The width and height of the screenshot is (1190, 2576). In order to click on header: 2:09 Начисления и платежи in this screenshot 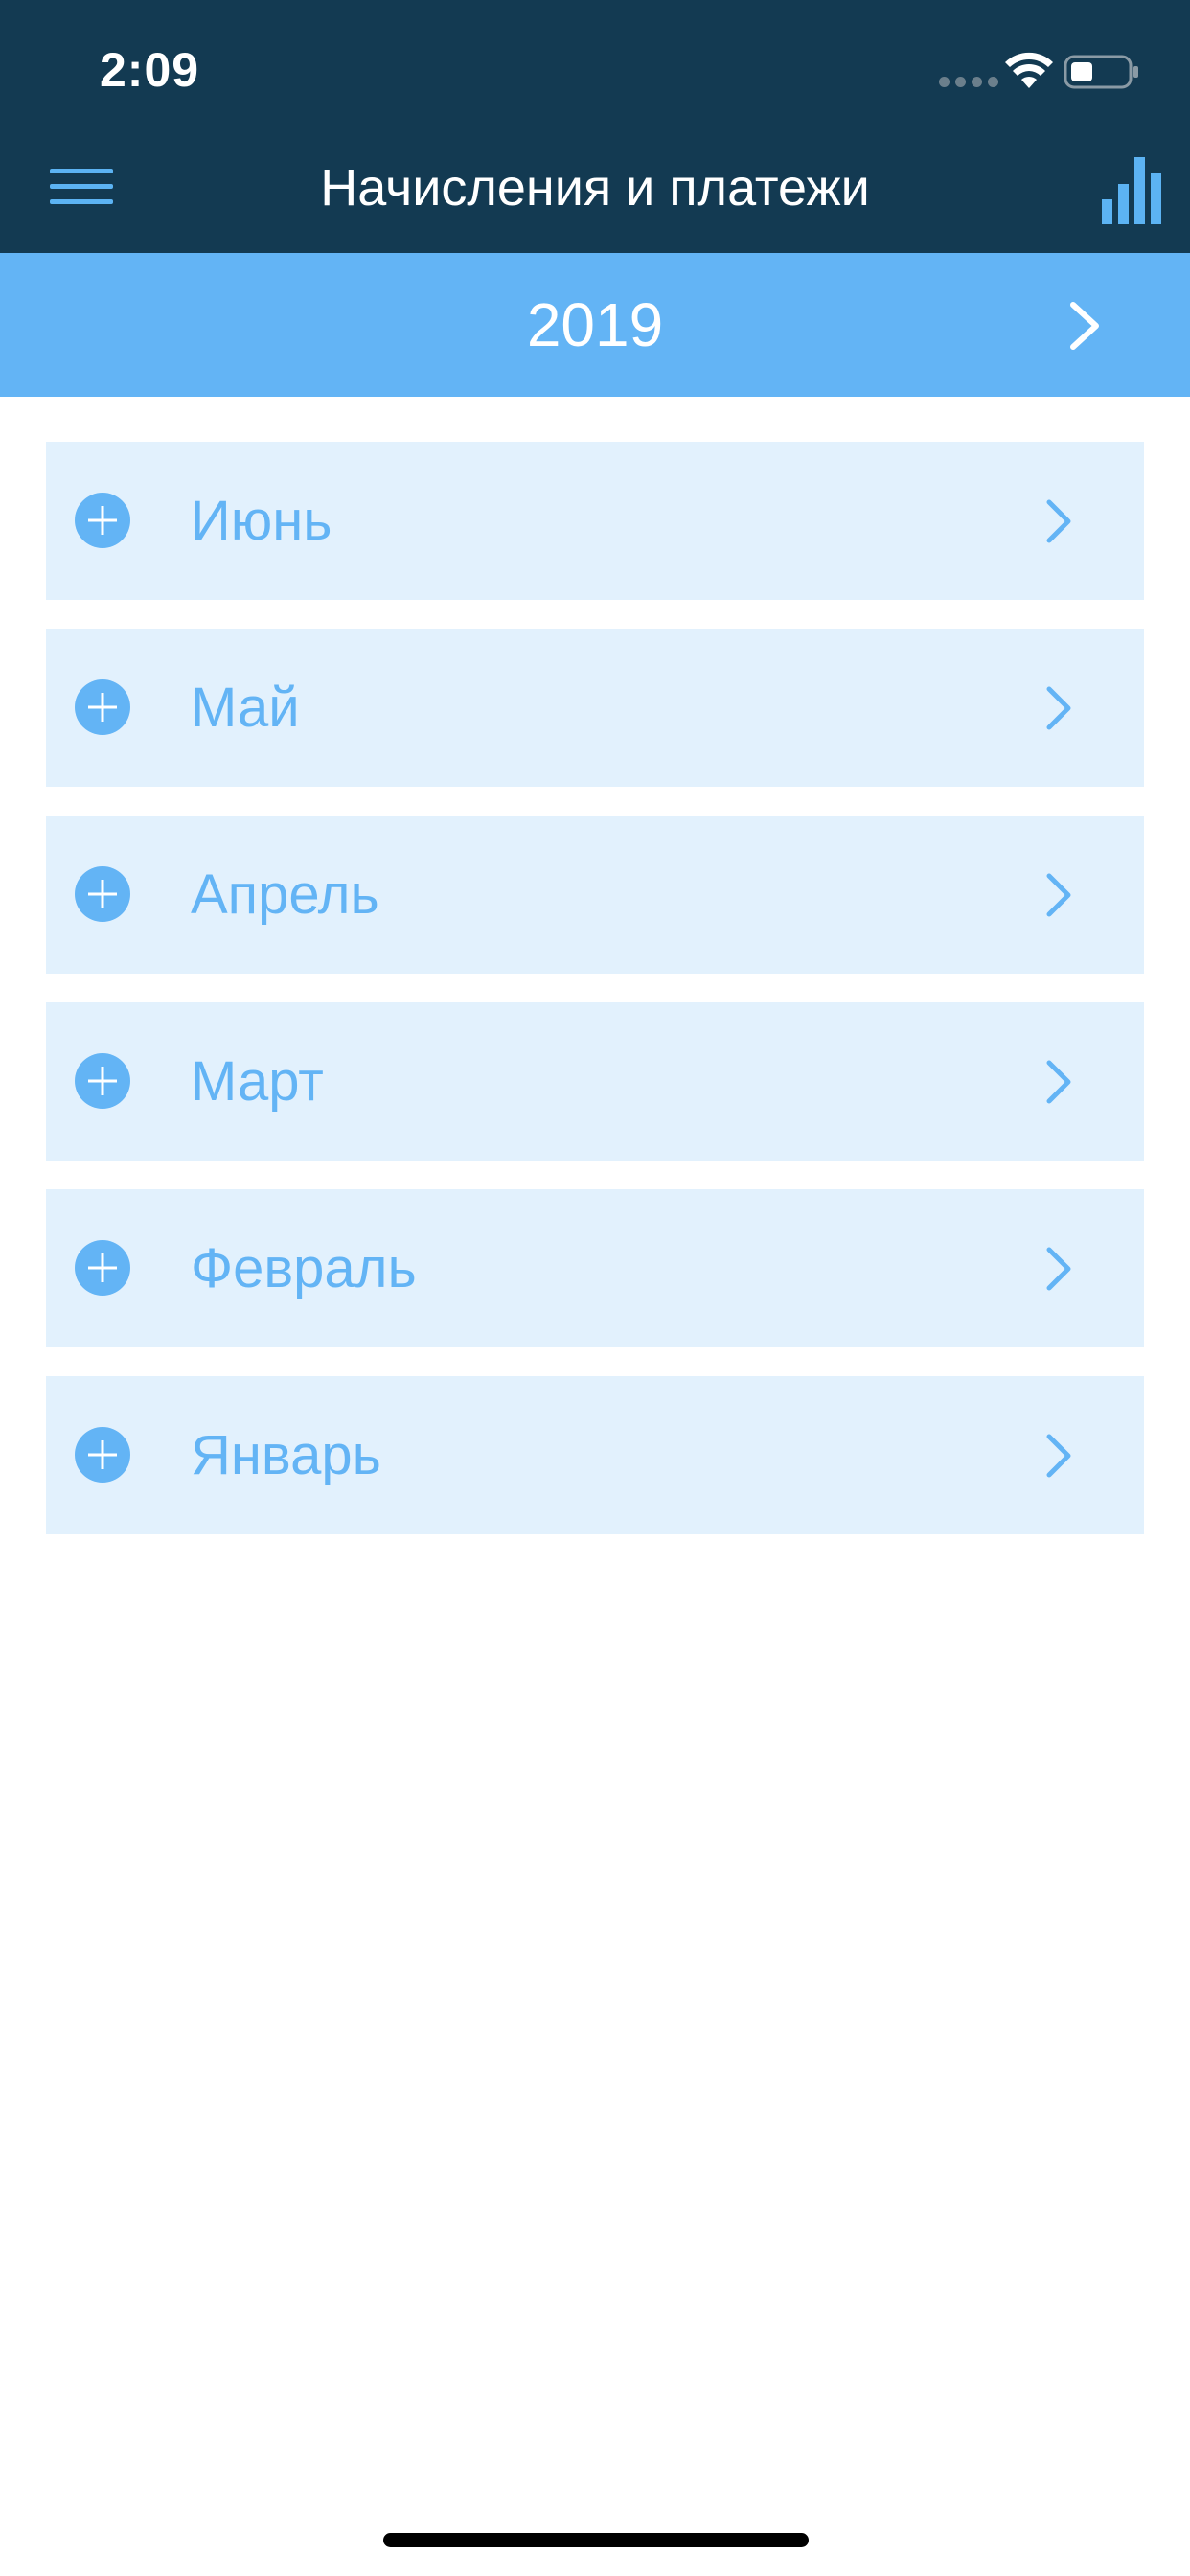, I will do `click(595, 126)`.